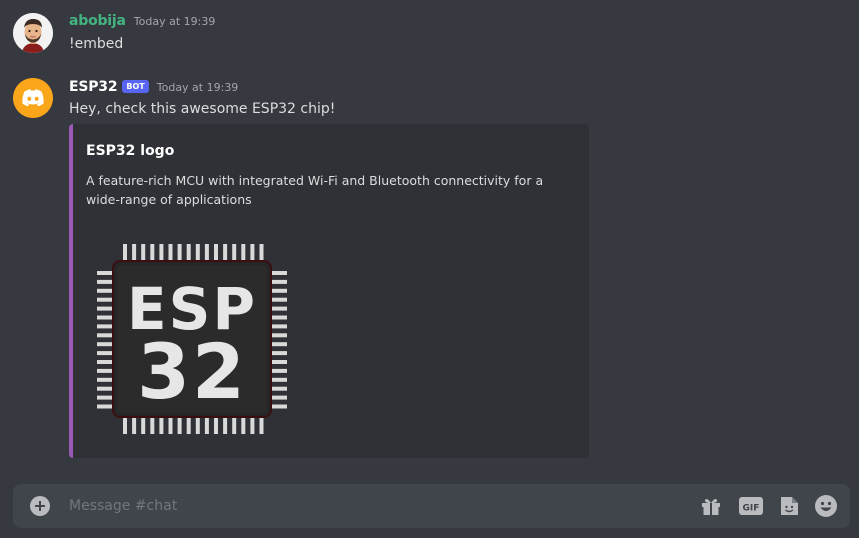  What do you see at coordinates (130, 151) in the screenshot?
I see `embed-title: ESP32 logo` at bounding box center [130, 151].